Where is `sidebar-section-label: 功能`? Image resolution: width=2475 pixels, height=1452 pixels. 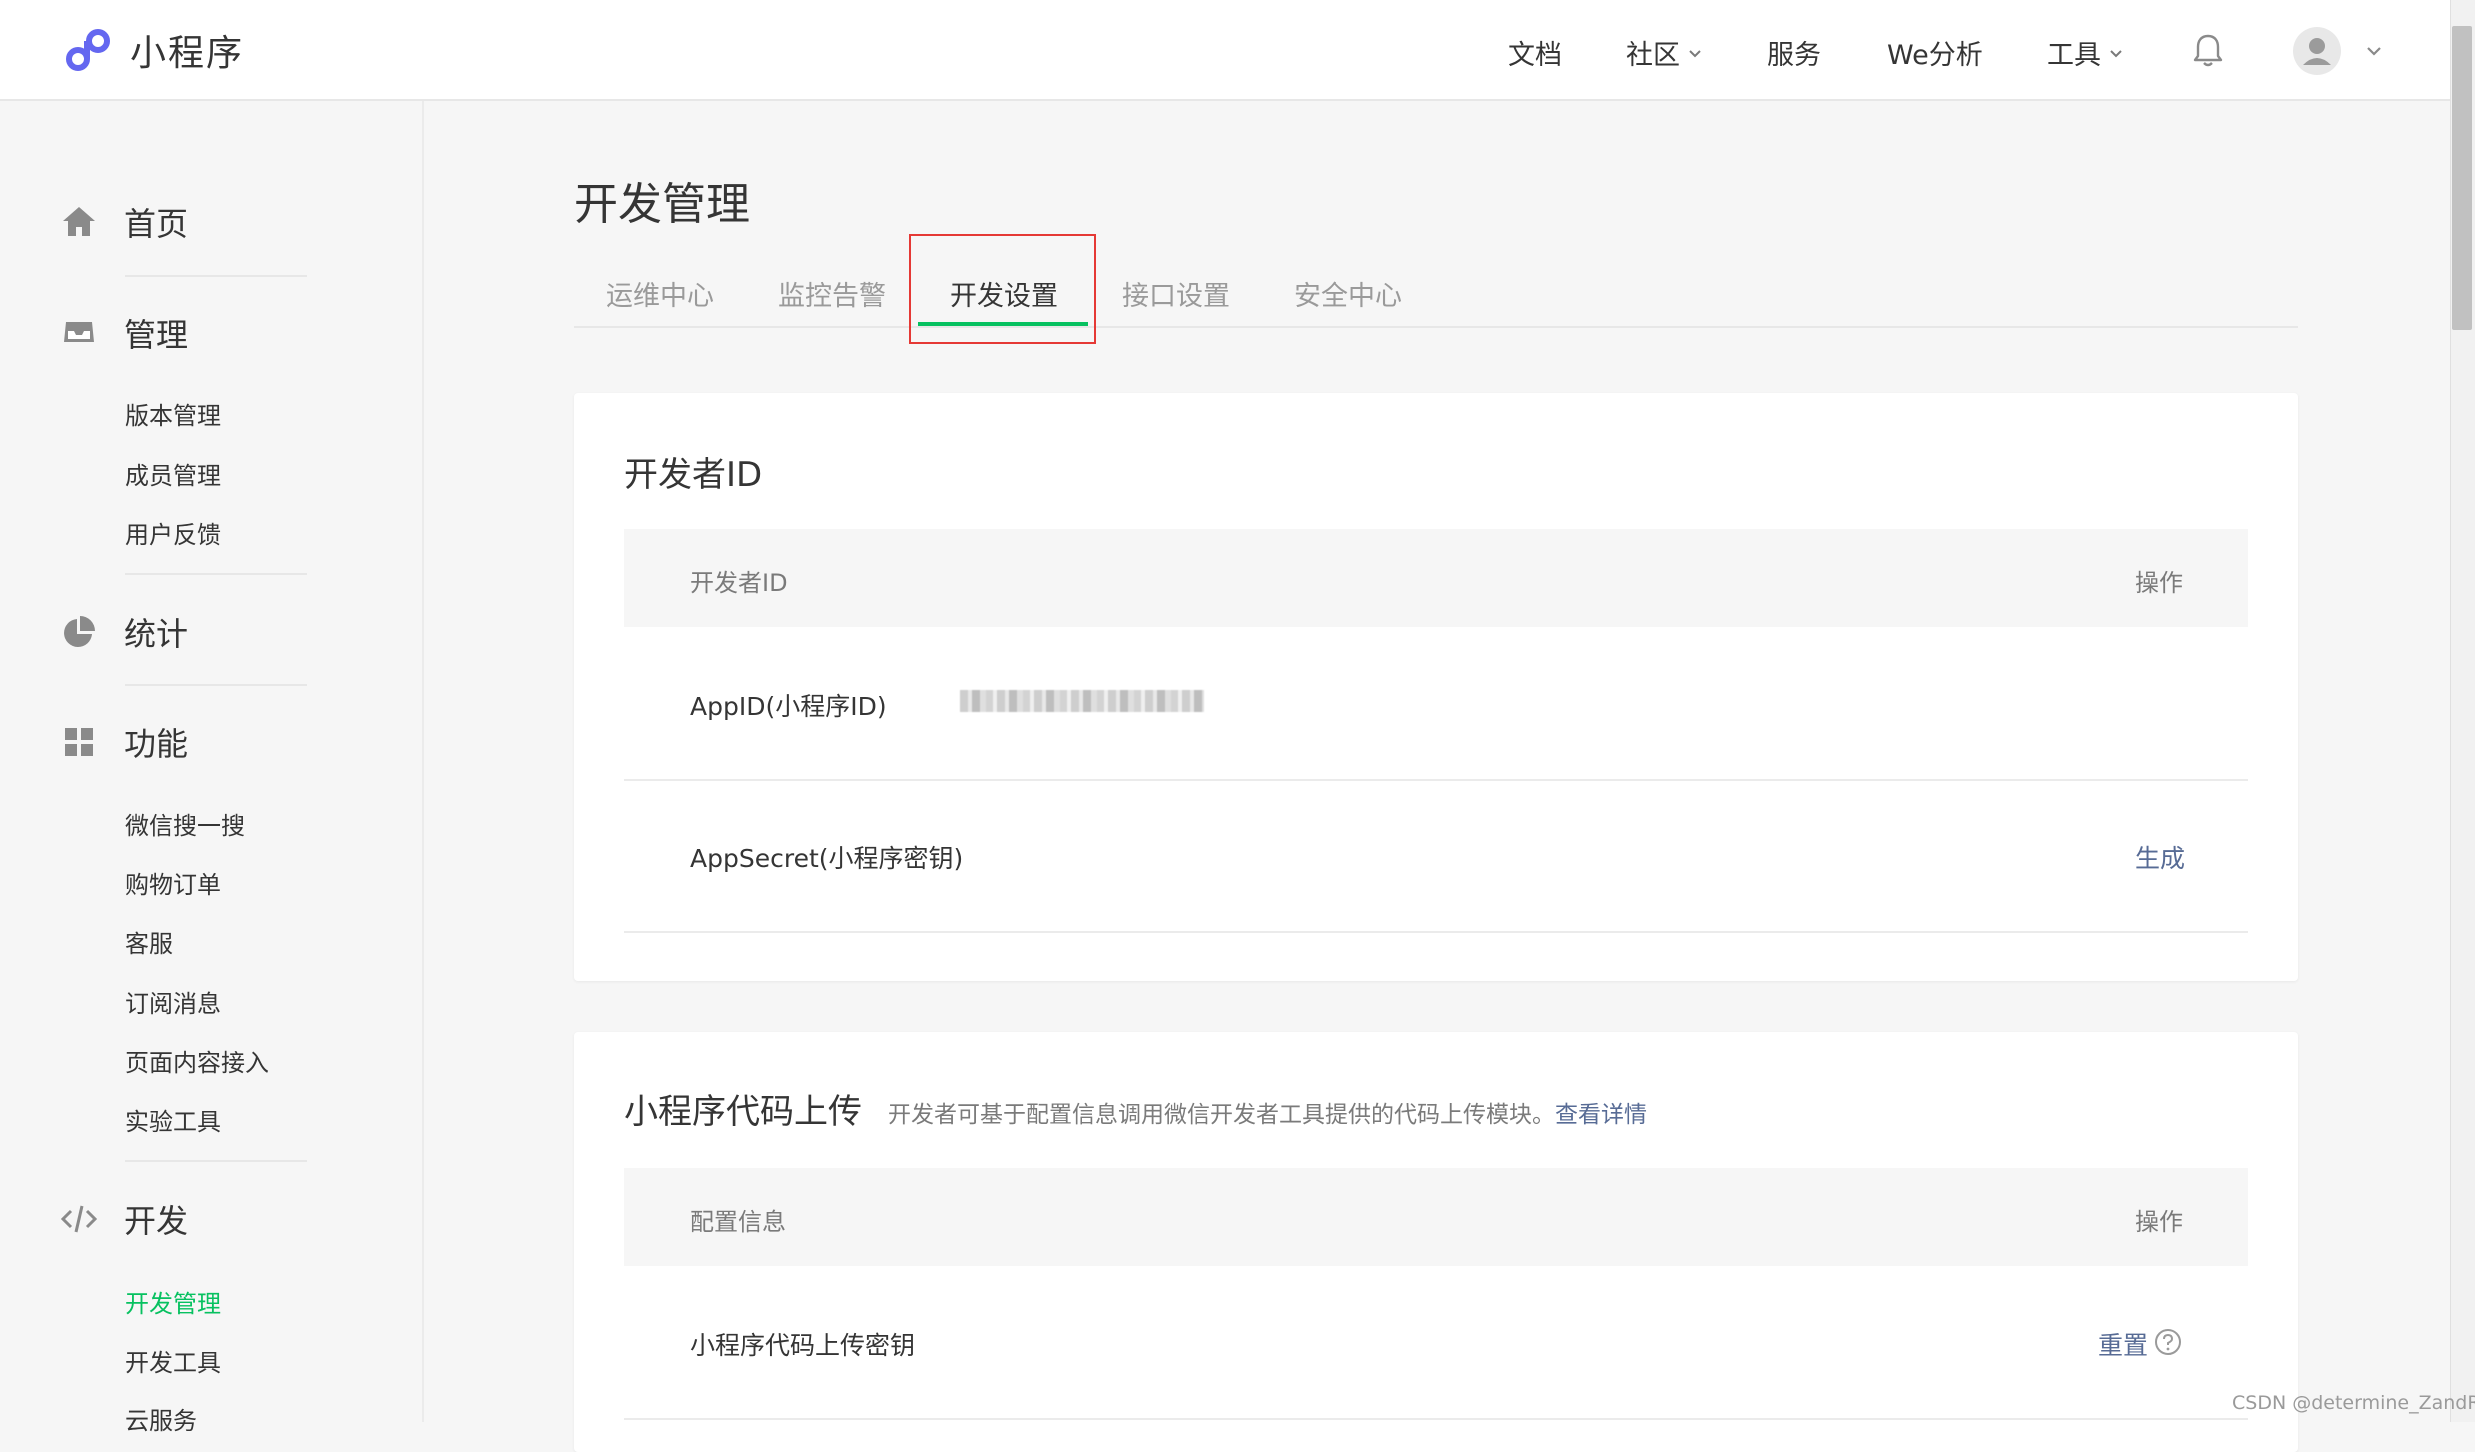
sidebar-section-label: 功能 is located at coordinates (156, 744).